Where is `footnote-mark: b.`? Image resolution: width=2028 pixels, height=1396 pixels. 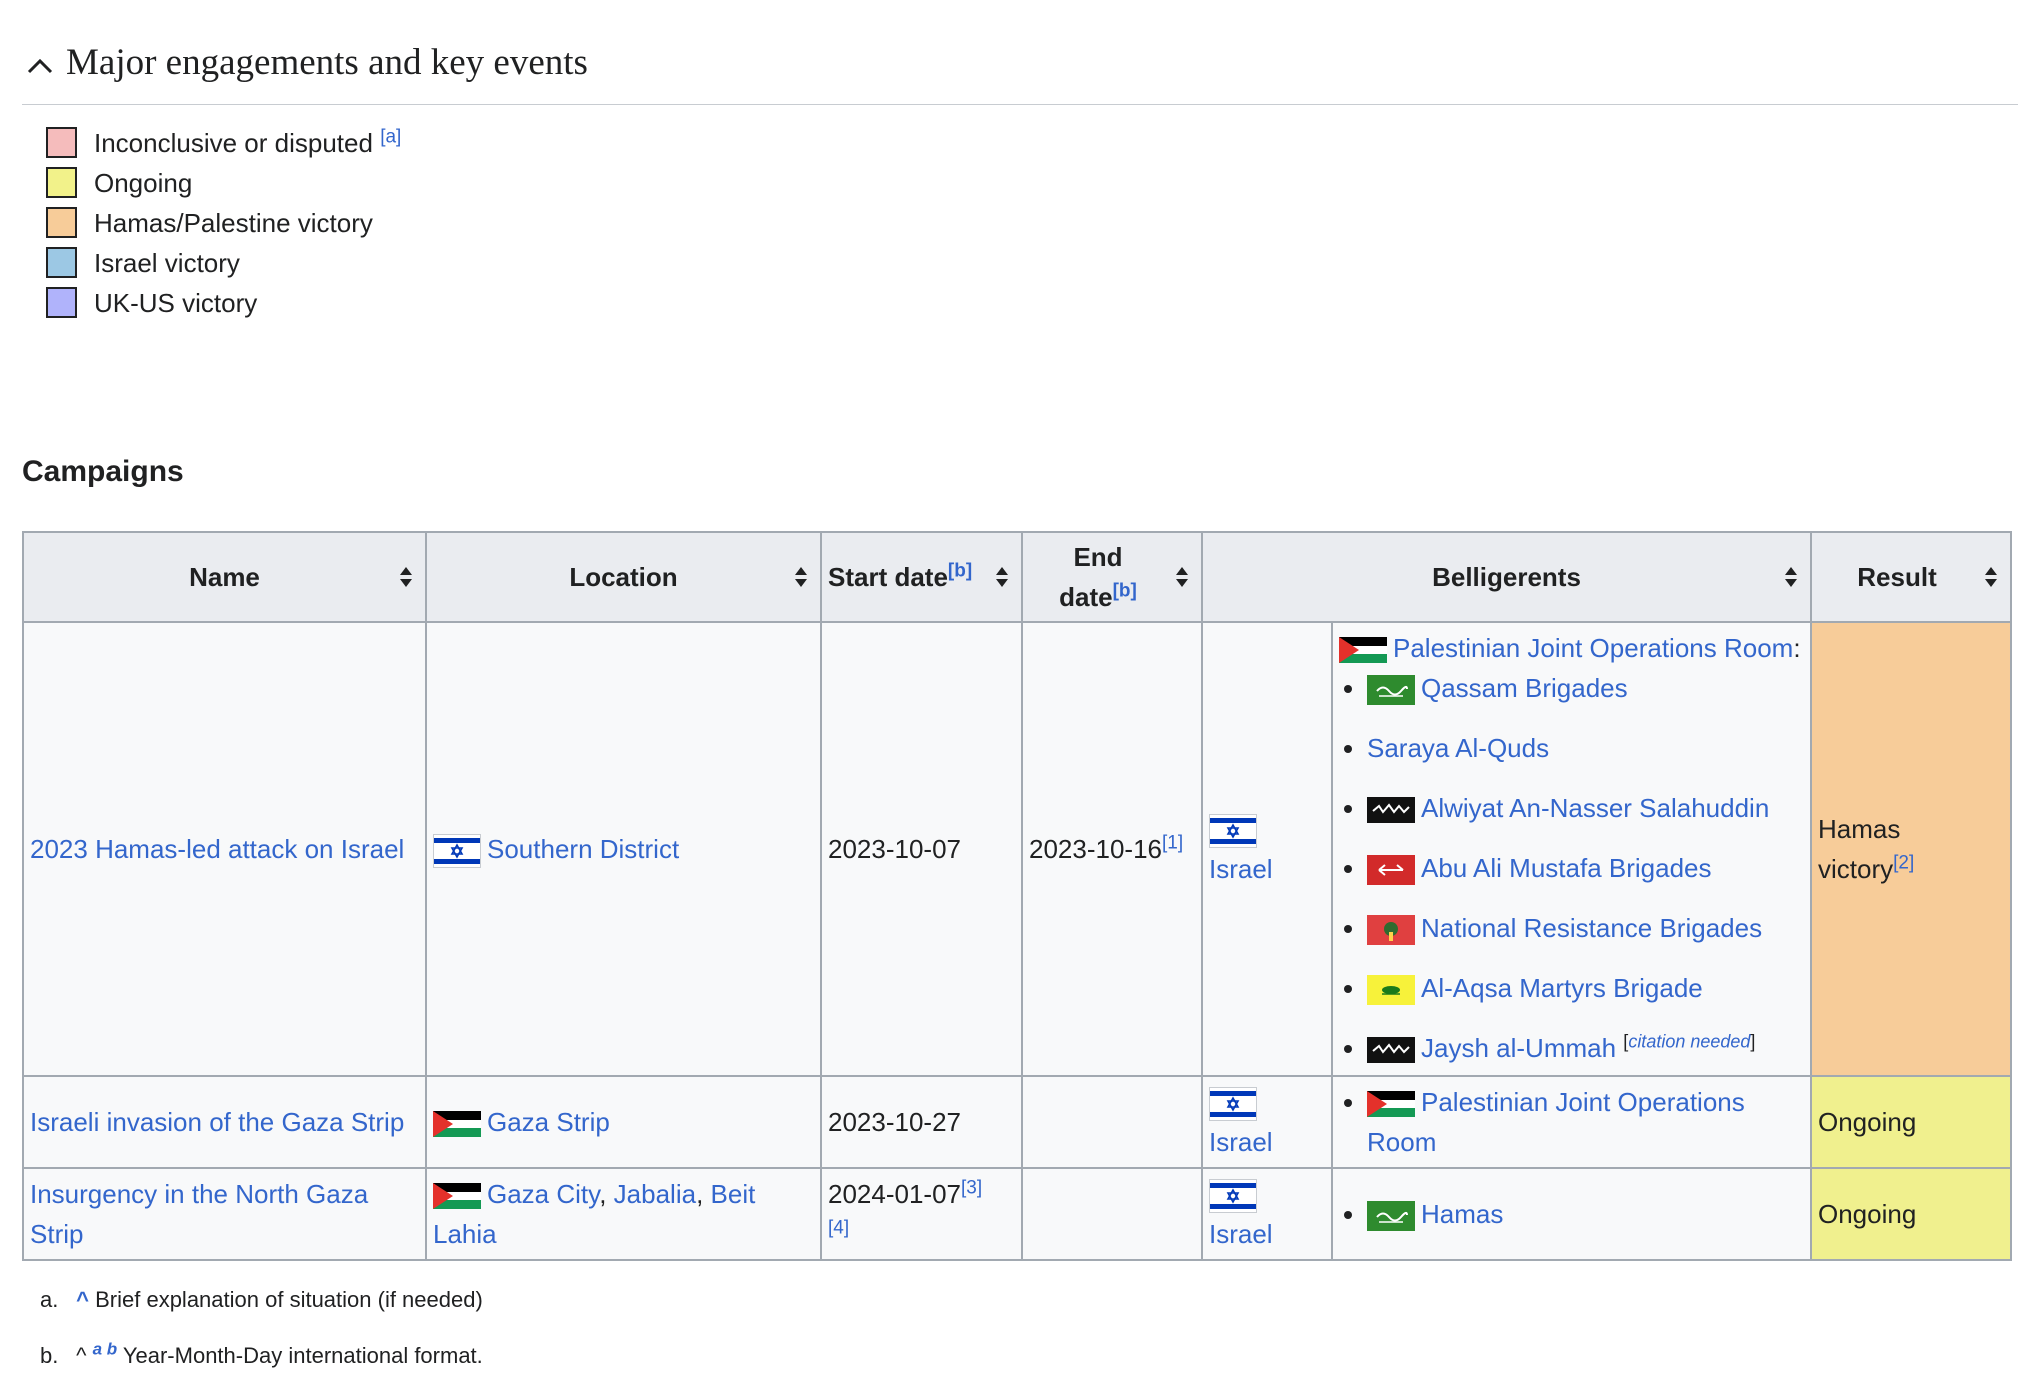 footnote-mark: b. is located at coordinates (49, 1355).